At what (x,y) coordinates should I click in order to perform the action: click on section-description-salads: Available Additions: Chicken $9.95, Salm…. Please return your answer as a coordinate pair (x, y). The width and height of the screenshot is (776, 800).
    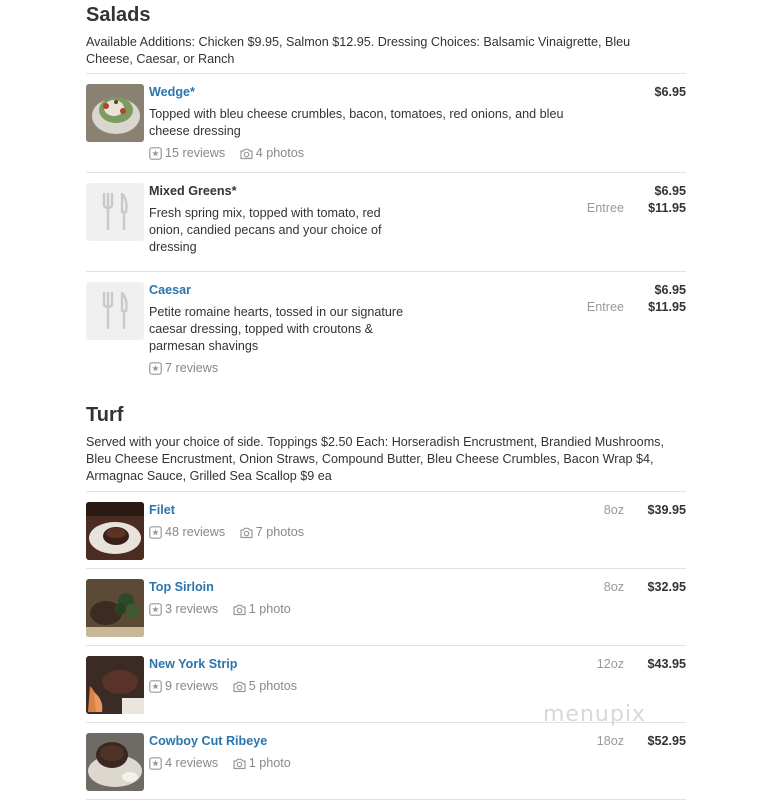
    Looking at the image, I should click on (358, 50).